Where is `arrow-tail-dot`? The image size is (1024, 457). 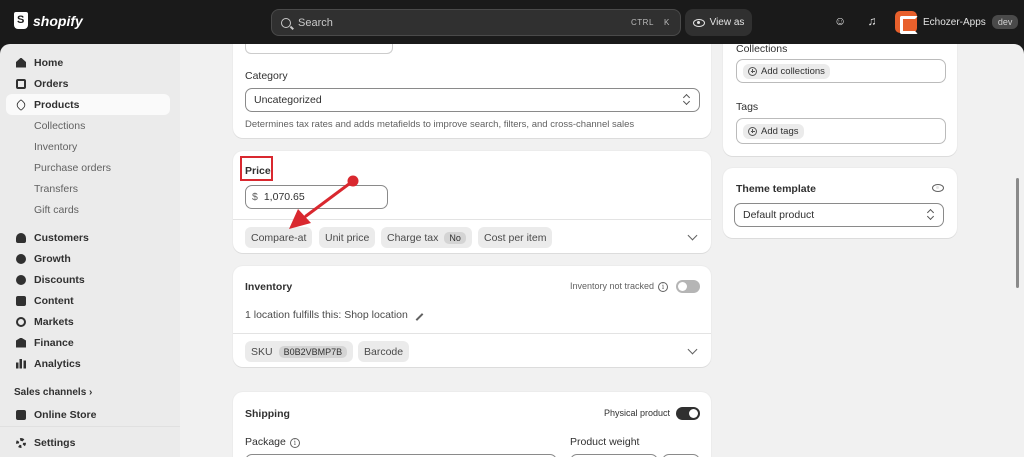
arrow-tail-dot is located at coordinates (353, 181).